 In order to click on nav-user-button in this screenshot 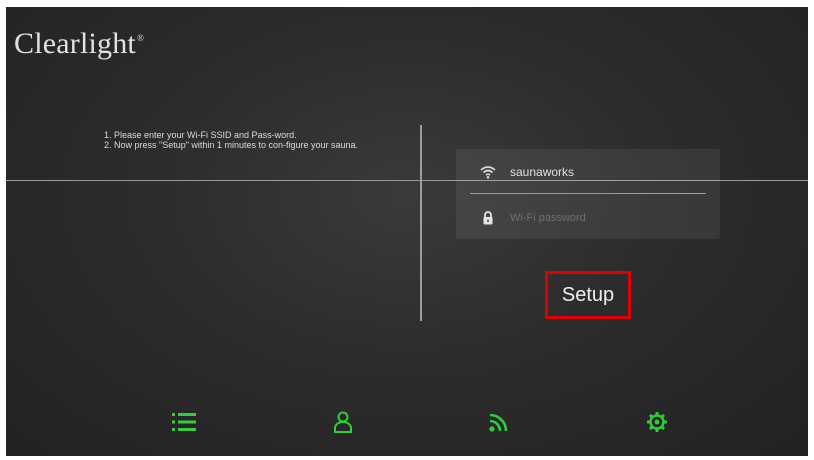, I will do `click(343, 422)`.